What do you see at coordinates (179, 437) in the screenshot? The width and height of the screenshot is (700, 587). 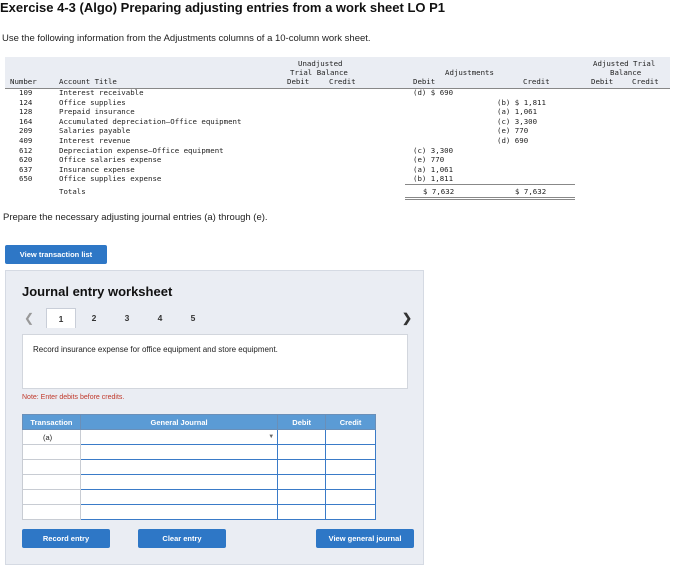 I see `general-journal-select: ▼` at bounding box center [179, 437].